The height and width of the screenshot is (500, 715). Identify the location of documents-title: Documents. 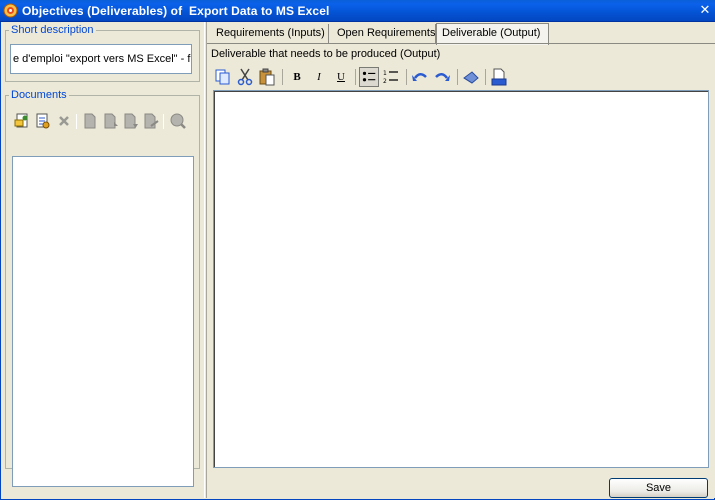
(39, 95).